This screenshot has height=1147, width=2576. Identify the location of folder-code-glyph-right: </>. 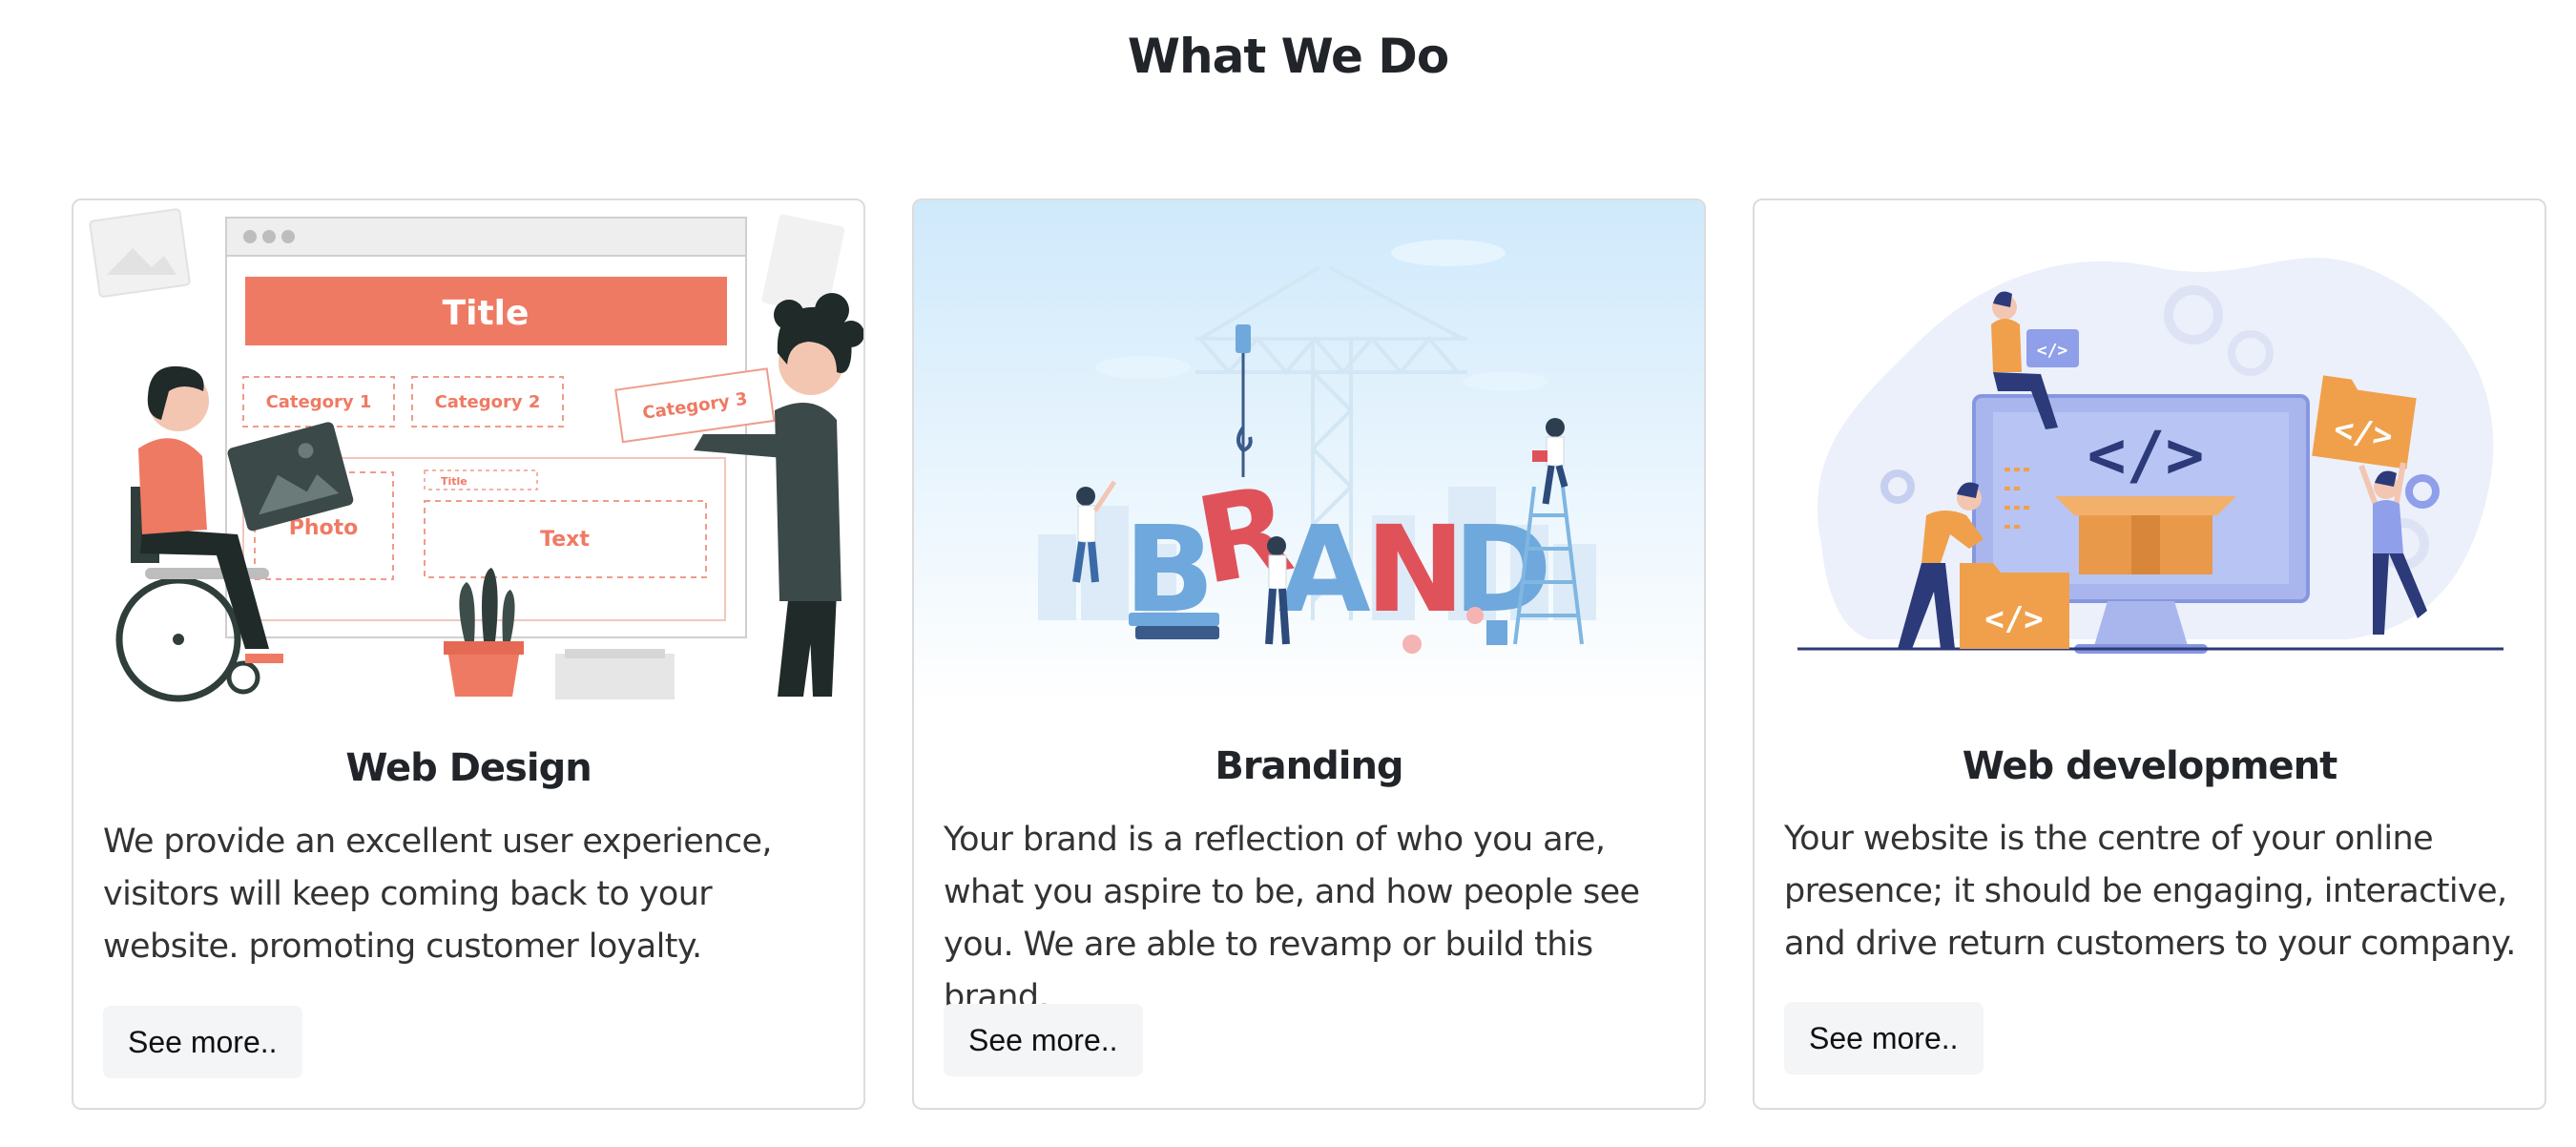
(2363, 433).